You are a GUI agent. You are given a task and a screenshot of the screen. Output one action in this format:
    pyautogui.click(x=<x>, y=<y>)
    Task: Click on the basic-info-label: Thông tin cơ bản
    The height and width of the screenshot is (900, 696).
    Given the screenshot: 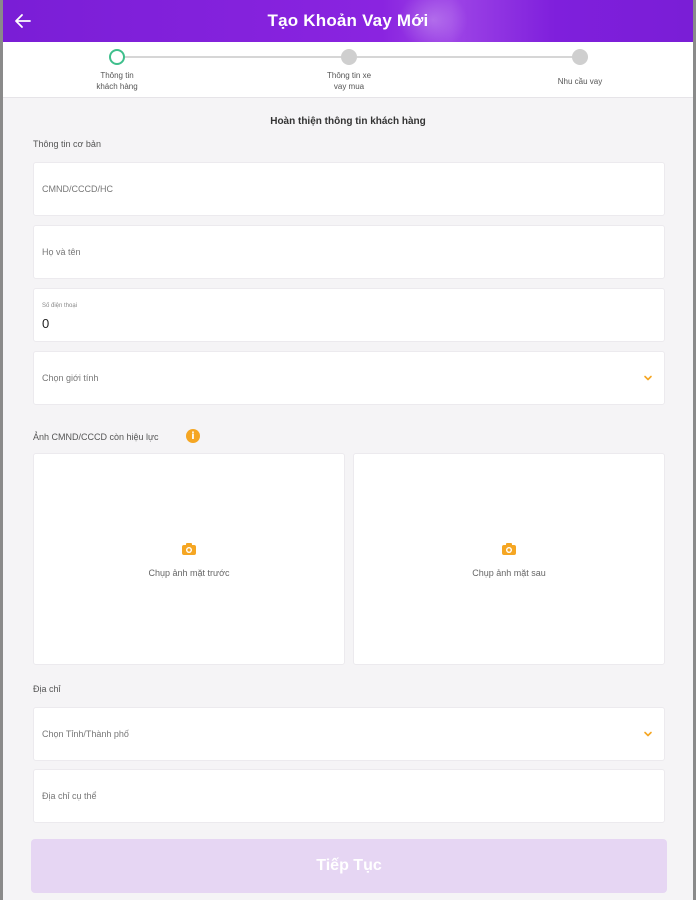 What is the action you would take?
    pyautogui.click(x=67, y=144)
    